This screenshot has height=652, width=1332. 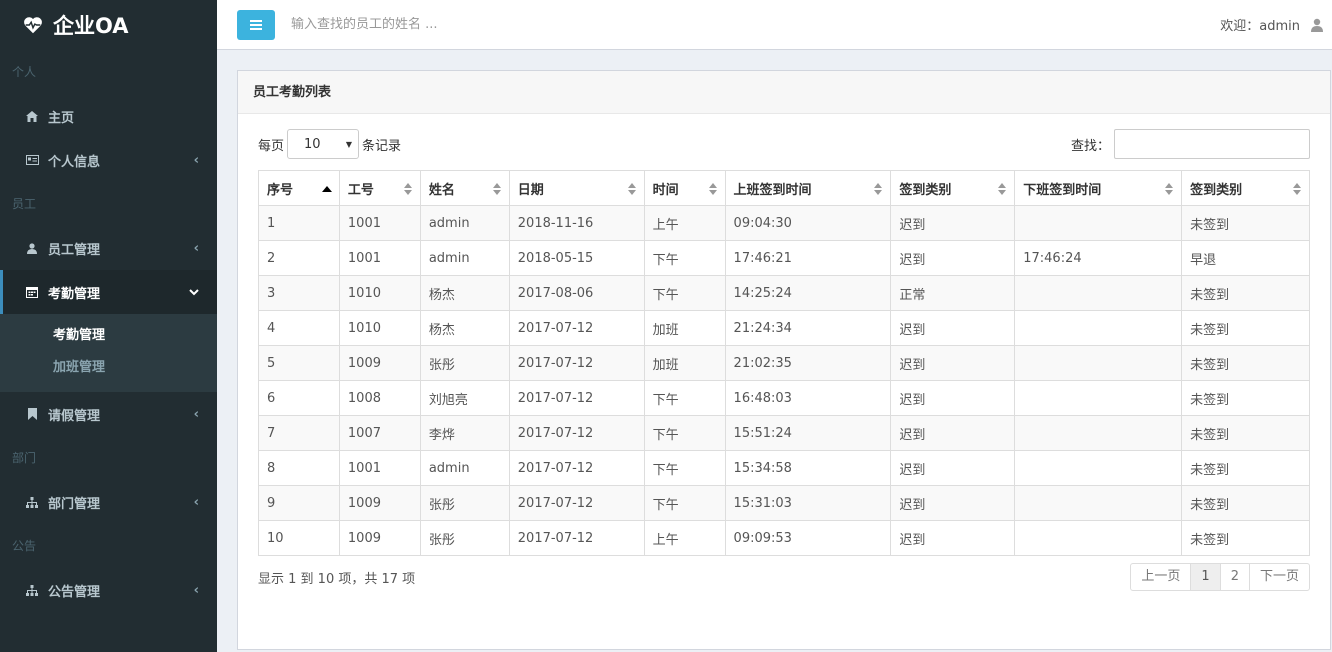 I want to click on table-cell: 21:24:34, so click(x=808, y=328).